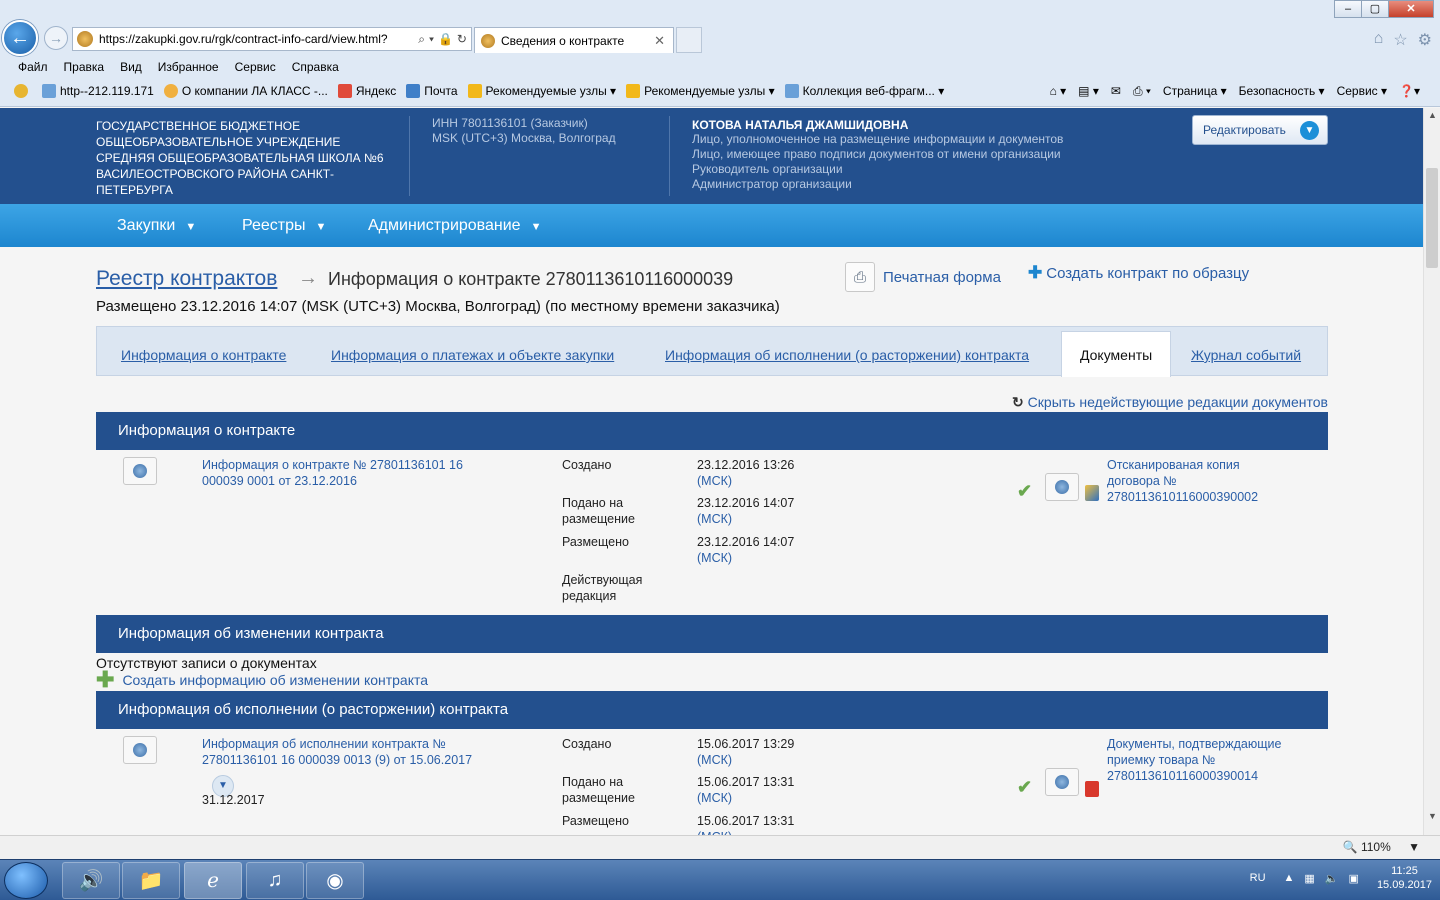 The image size is (1440, 900). Describe the element at coordinates (1381, 847) in the screenshot. I see `zoom-level: 🔍 110% ▼` at that location.